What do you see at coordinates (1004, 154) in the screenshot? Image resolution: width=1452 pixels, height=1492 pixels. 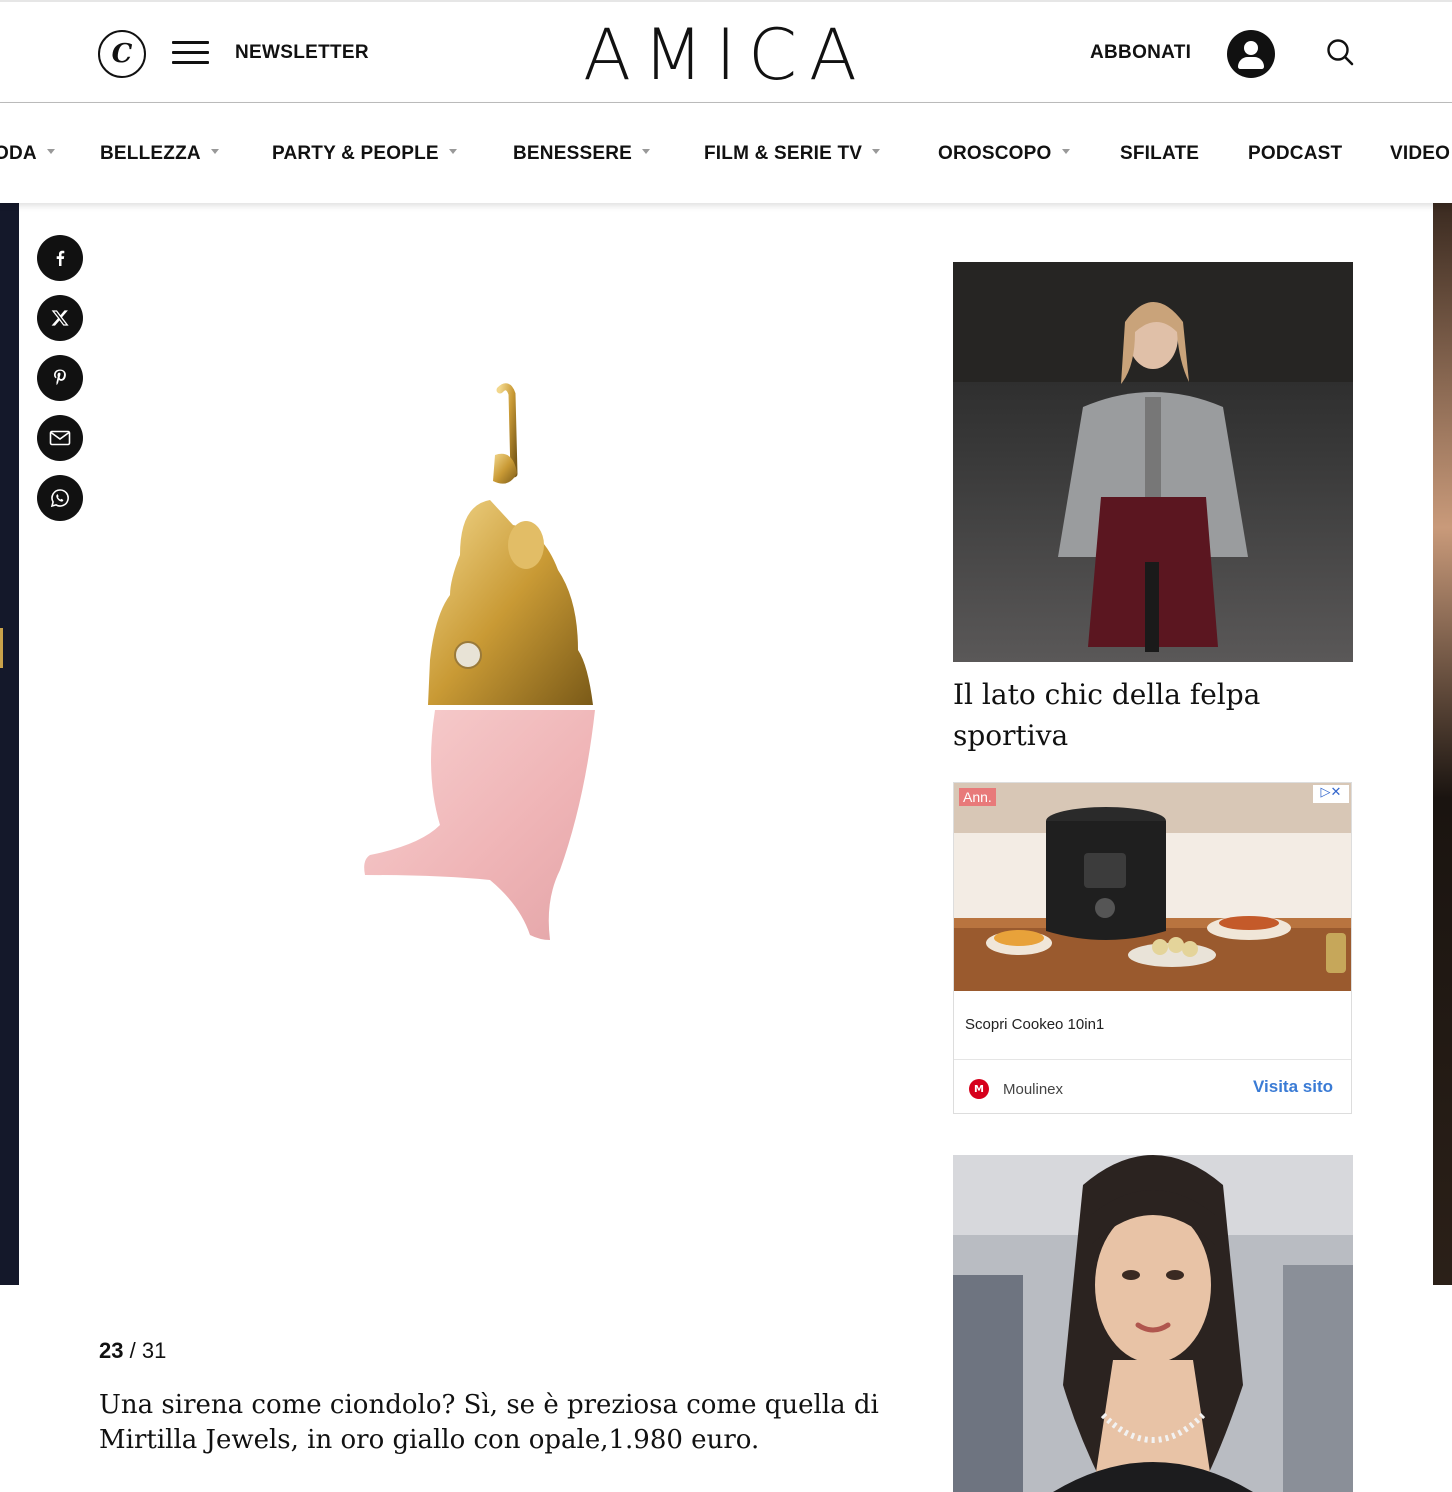 I see `nav-item-oroscopo: OROSCOPO` at bounding box center [1004, 154].